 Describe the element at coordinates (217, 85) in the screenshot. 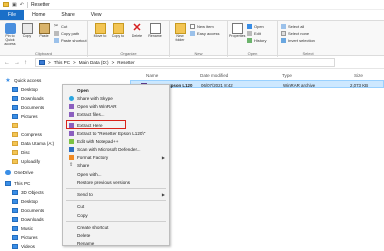

I see `file-date-cell: 06/07/2021 8:42` at that location.